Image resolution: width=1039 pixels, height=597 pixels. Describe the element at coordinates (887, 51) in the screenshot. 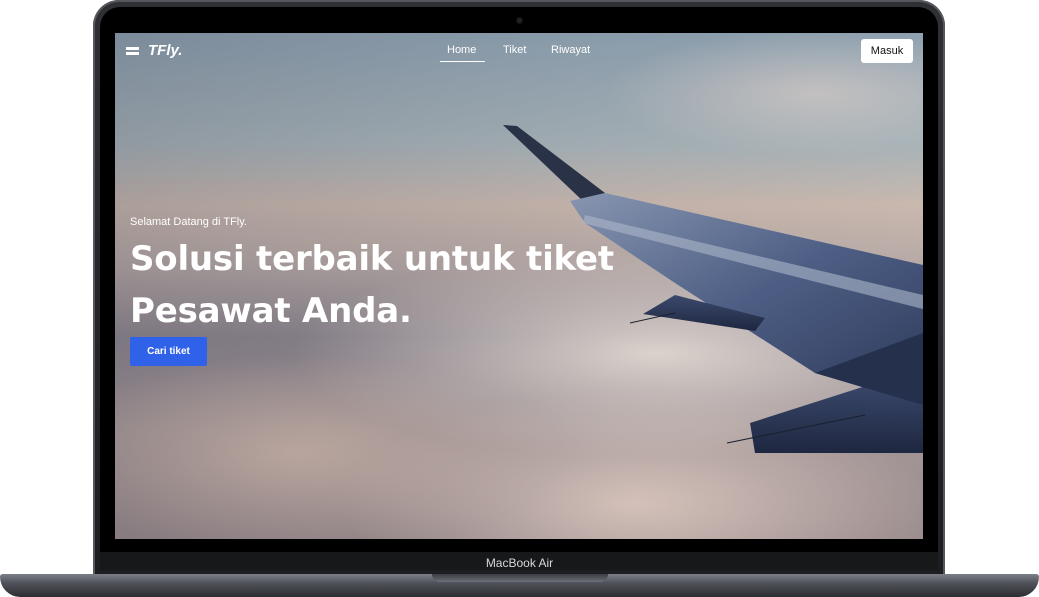

I see `login-button: Masuk` at that location.